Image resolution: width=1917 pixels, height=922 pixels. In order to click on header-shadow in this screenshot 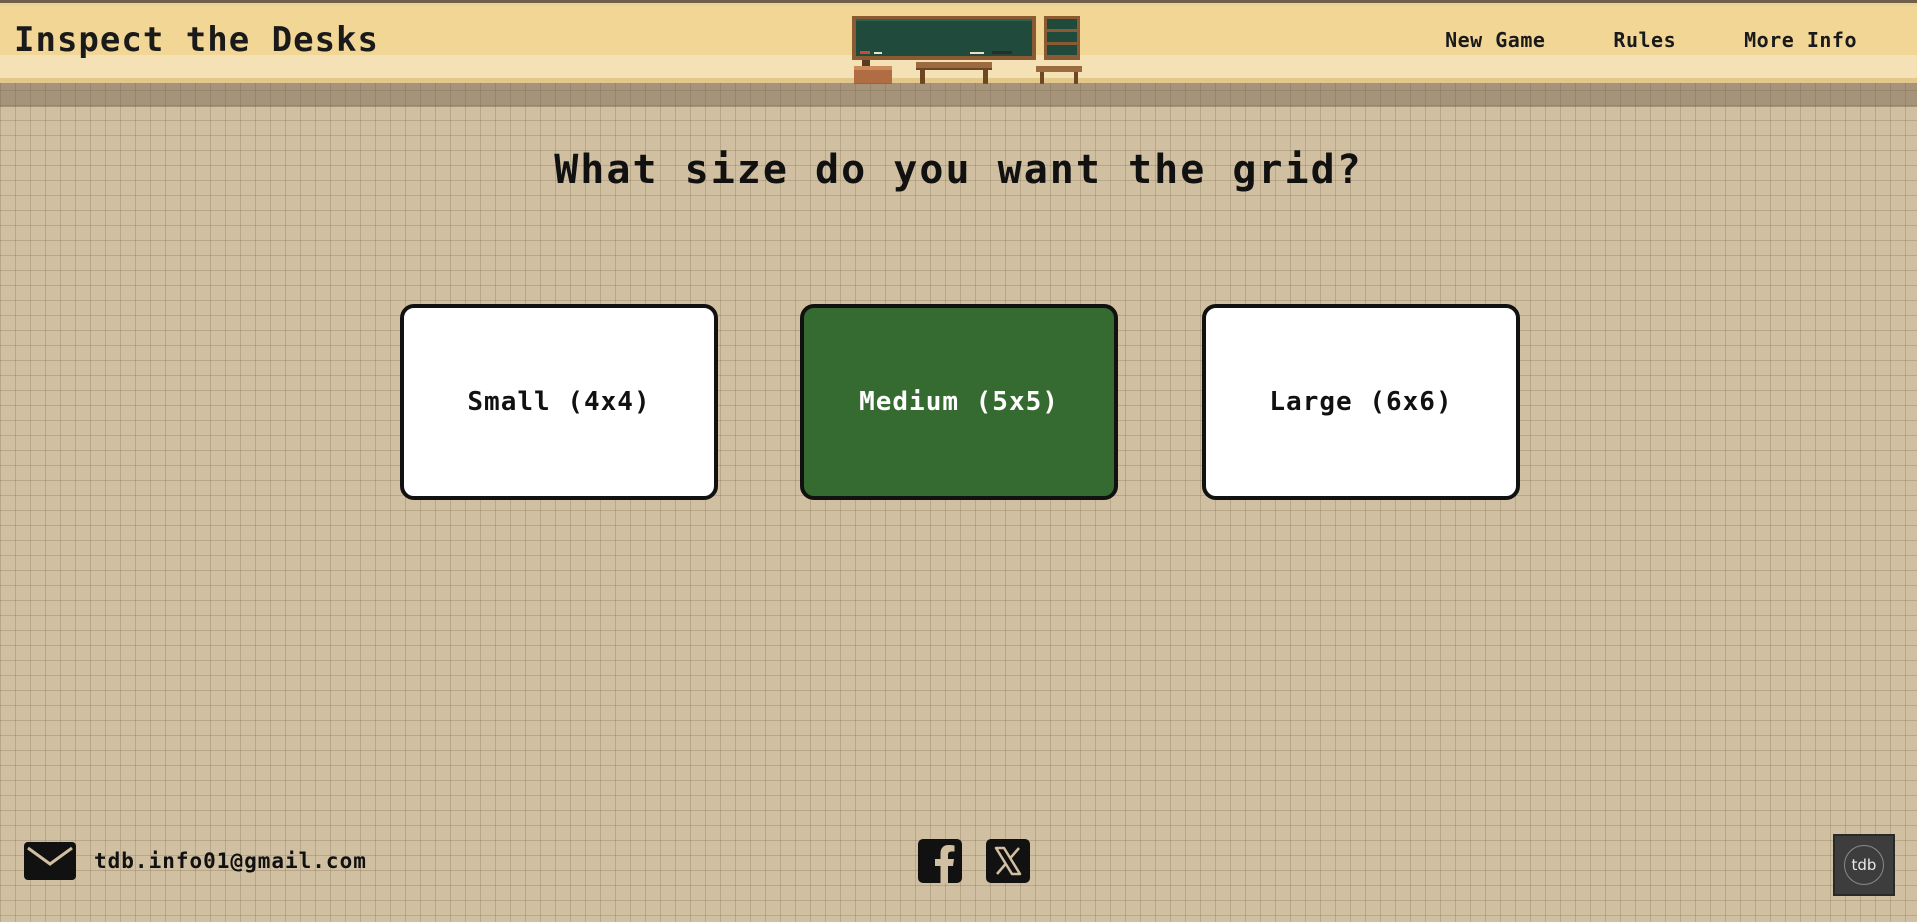, I will do `click(958, 95)`.